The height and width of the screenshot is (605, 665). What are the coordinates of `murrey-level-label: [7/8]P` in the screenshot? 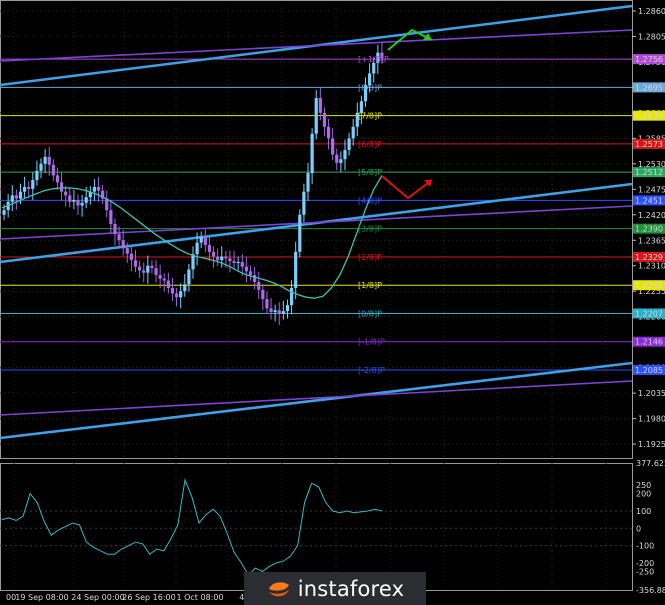 It's located at (370, 116).